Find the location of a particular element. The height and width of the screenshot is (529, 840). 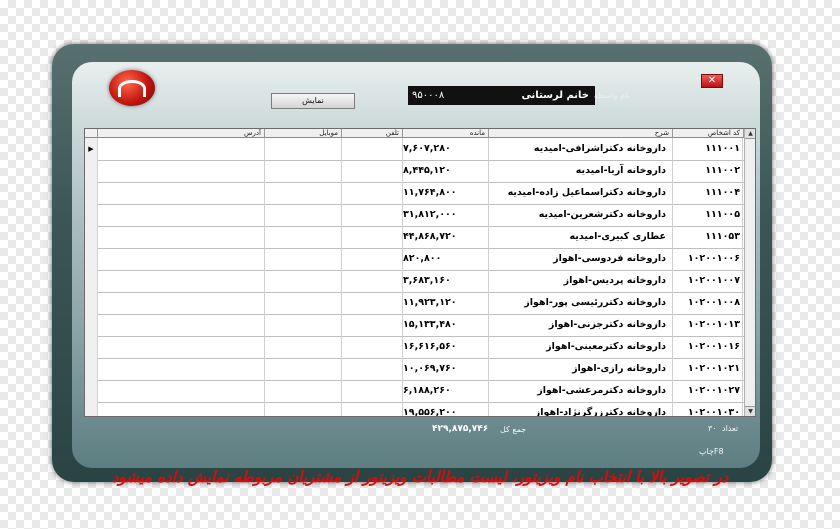

cell-code: ۱۱۱۰۰۴ is located at coordinates (708, 193).